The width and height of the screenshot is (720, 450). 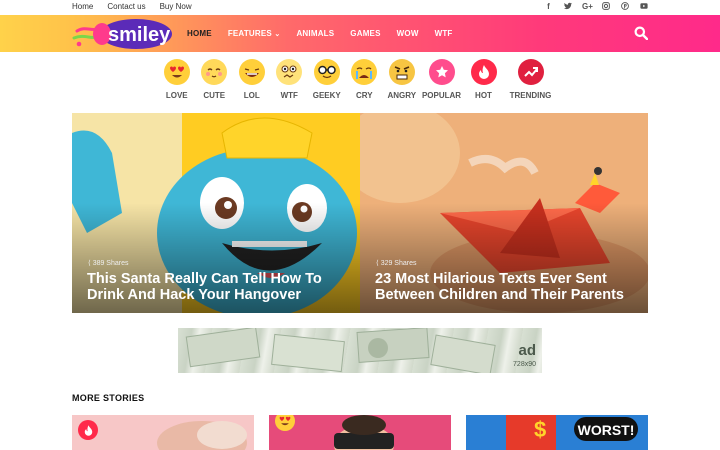 I want to click on youtube-icon, so click(x=643, y=7).